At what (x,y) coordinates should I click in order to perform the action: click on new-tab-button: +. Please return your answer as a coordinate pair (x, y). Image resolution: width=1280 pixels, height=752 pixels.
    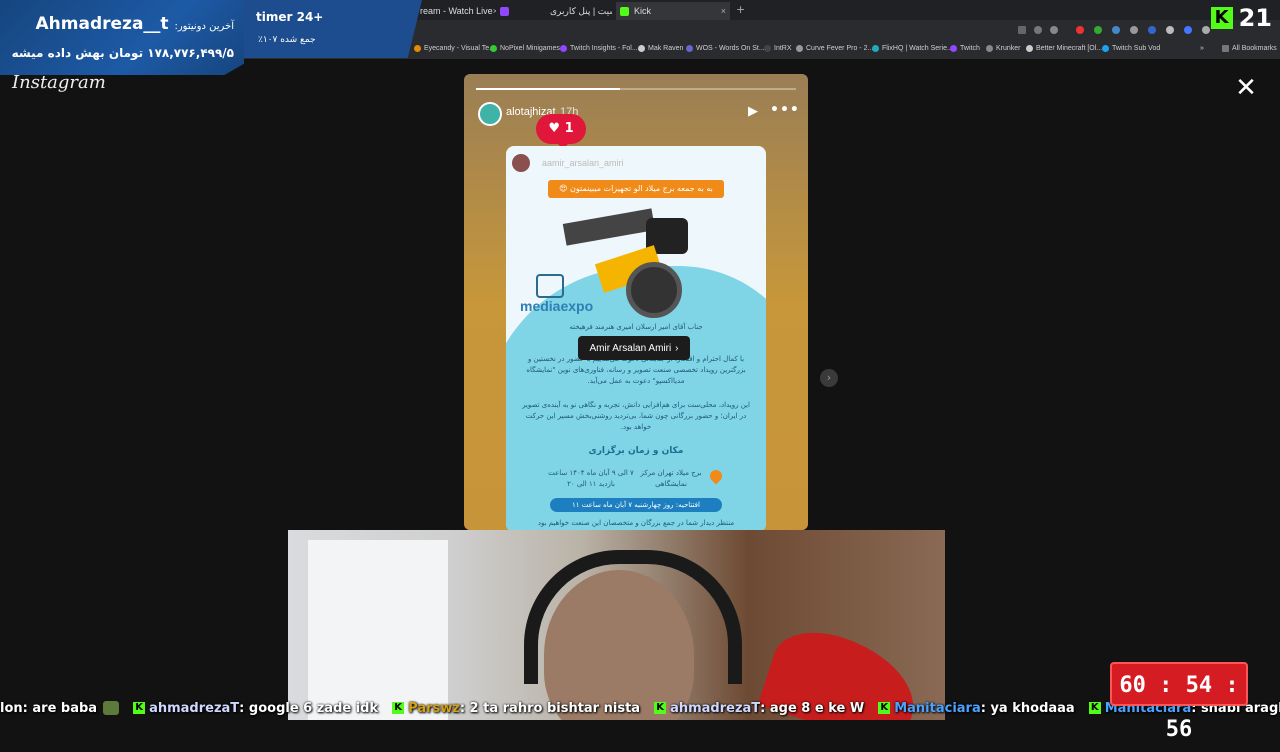
    Looking at the image, I should click on (740, 9).